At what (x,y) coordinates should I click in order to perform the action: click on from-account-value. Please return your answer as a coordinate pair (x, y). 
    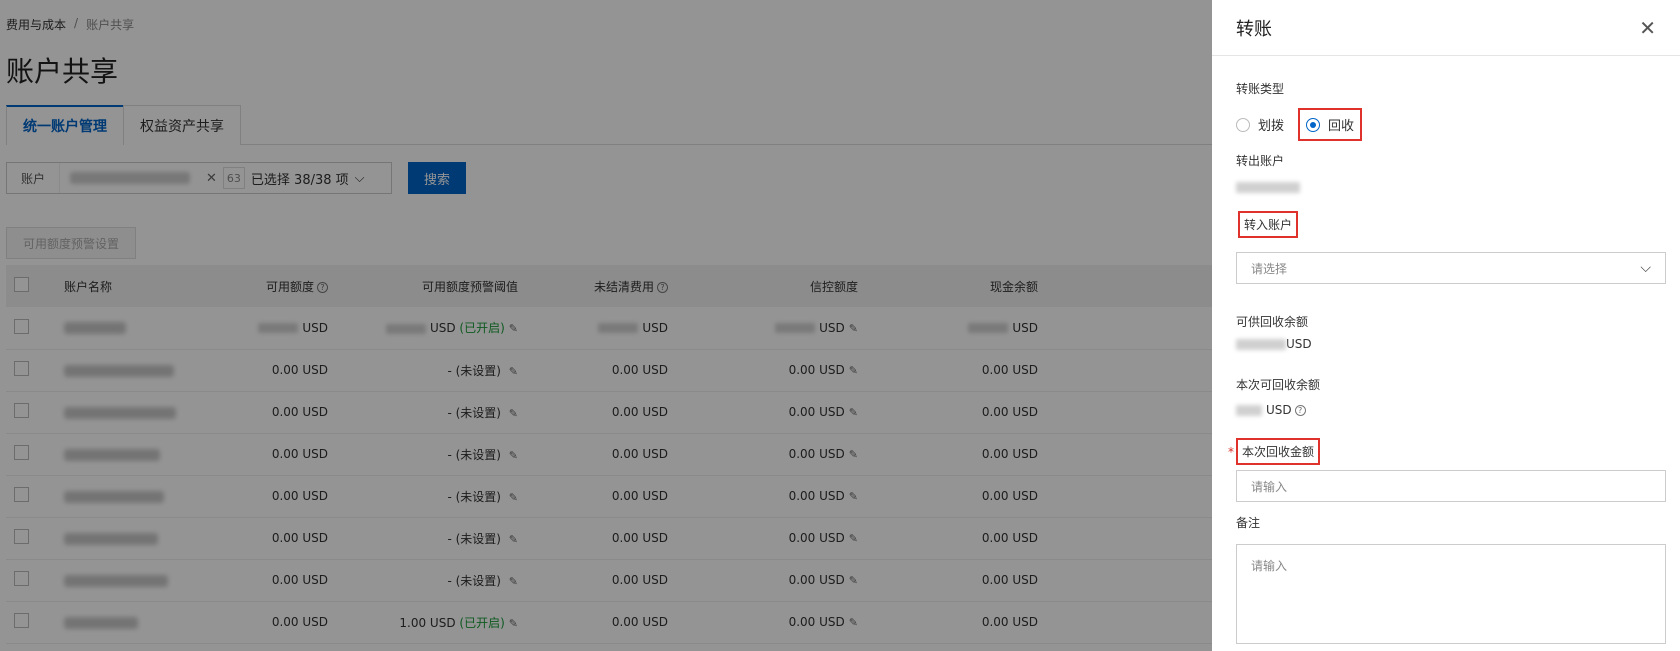
    Looking at the image, I should click on (1268, 187).